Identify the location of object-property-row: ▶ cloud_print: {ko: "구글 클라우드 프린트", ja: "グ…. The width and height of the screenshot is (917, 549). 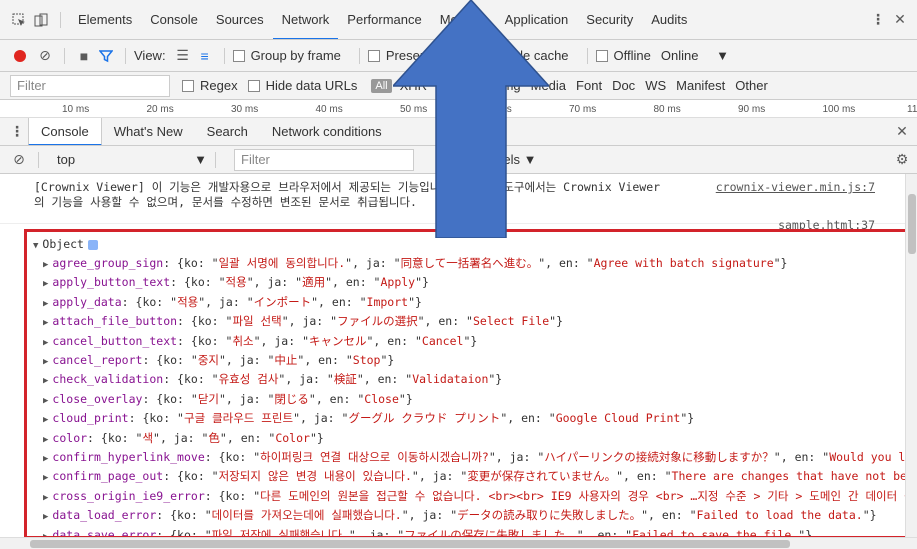
(468, 419).